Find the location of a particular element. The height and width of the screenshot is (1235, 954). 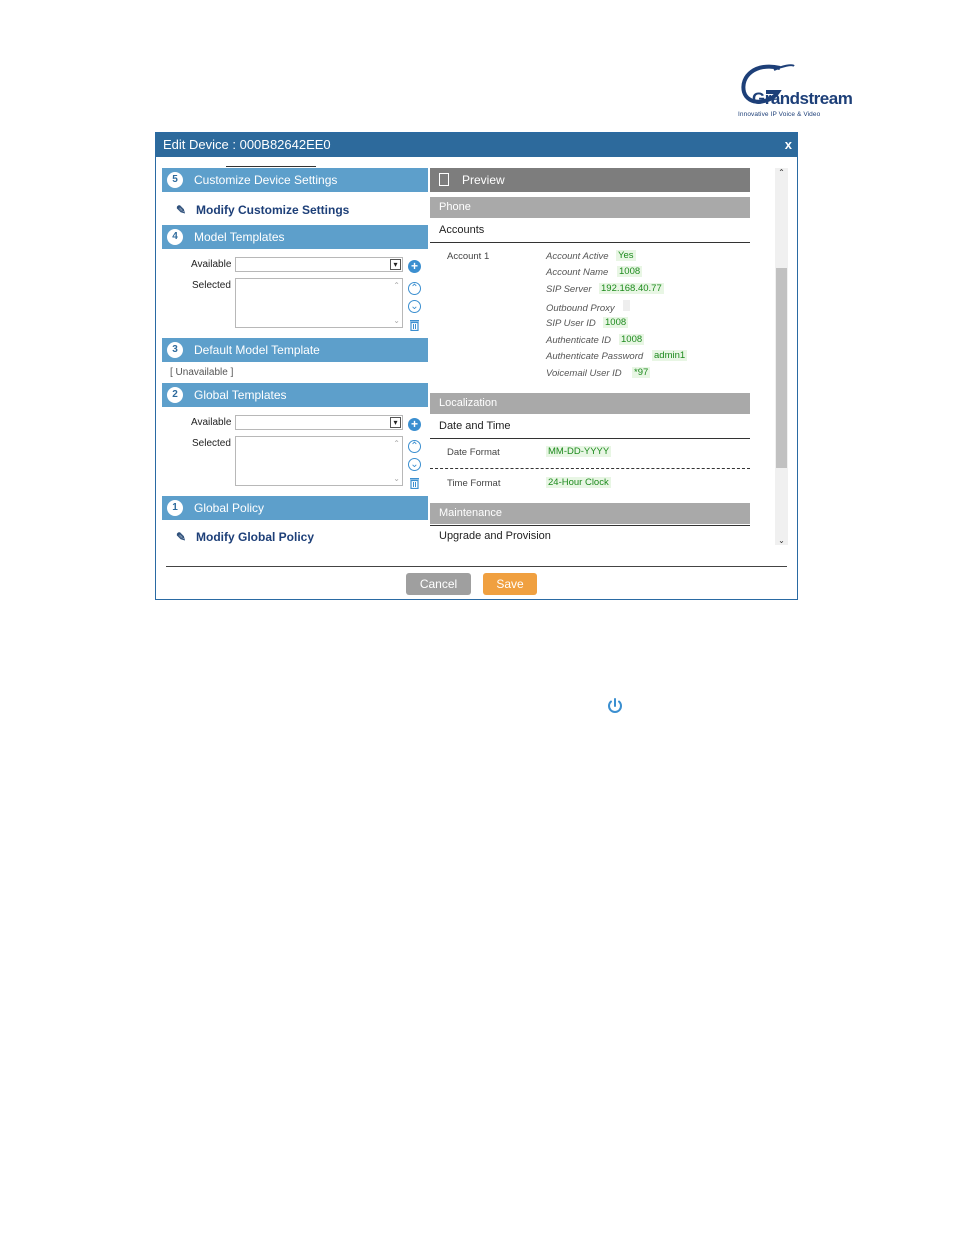

cancel-button: Cancel is located at coordinates (438, 584).